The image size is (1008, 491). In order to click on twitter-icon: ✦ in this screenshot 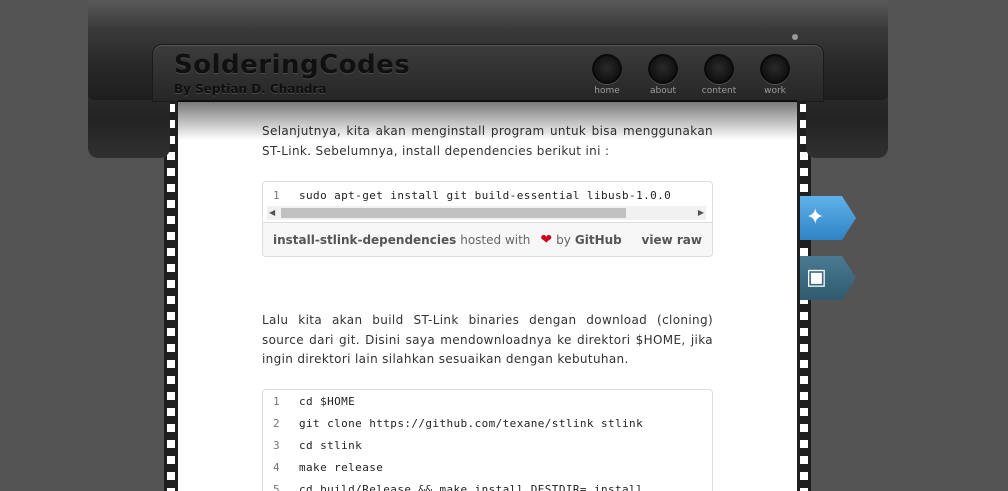, I will do `click(815, 217)`.